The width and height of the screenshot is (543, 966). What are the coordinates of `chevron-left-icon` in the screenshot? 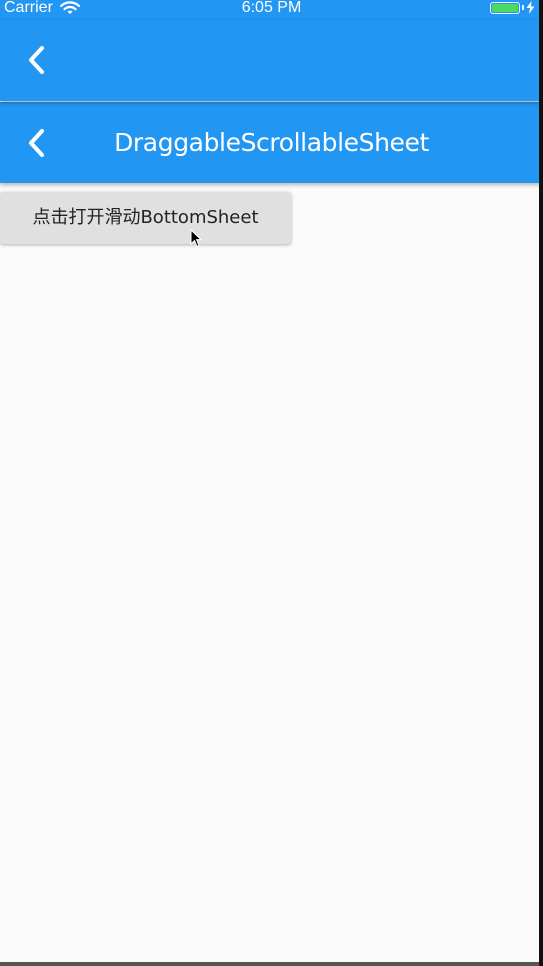 It's located at (36, 60).